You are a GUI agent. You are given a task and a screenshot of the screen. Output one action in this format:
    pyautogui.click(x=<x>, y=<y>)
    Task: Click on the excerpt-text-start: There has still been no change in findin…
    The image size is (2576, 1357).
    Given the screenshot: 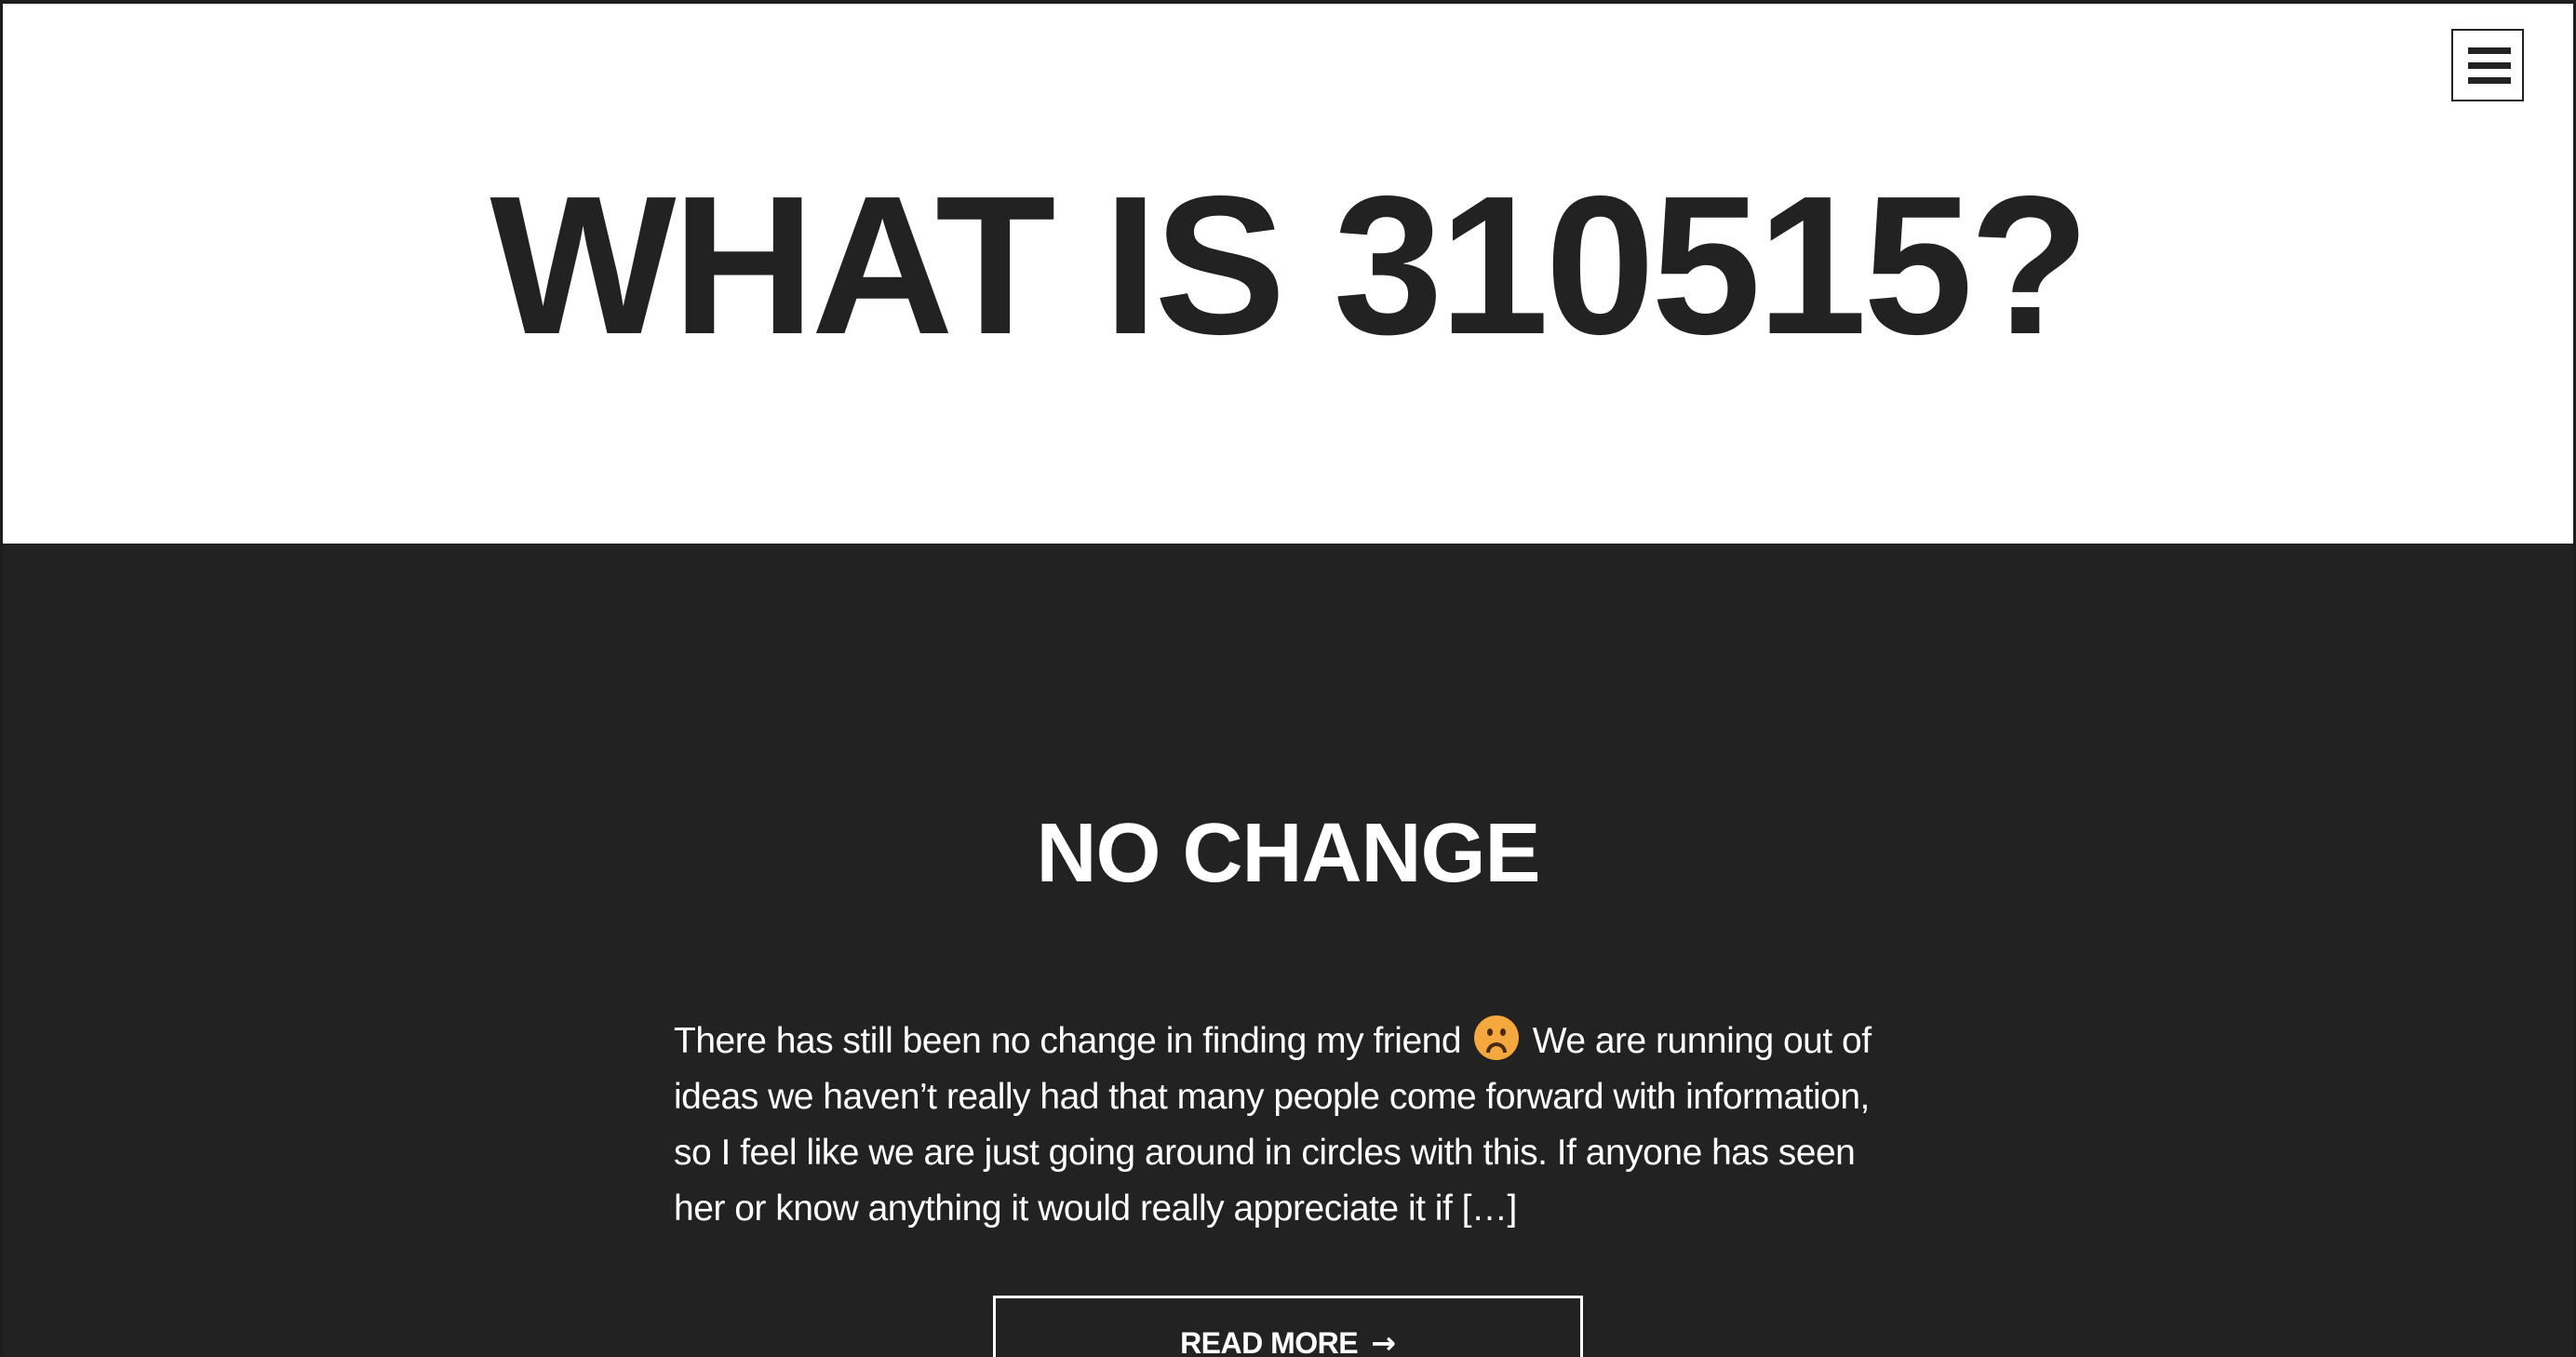 What is the action you would take?
    pyautogui.click(x=1068, y=1041)
    